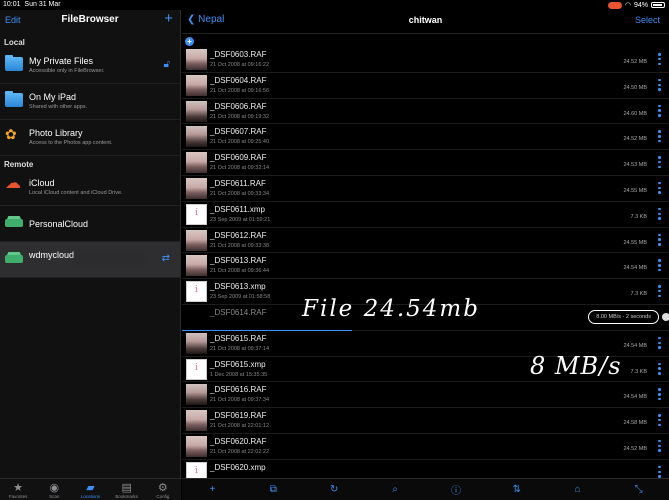  I want to click on select-button: Select, so click(647, 20).